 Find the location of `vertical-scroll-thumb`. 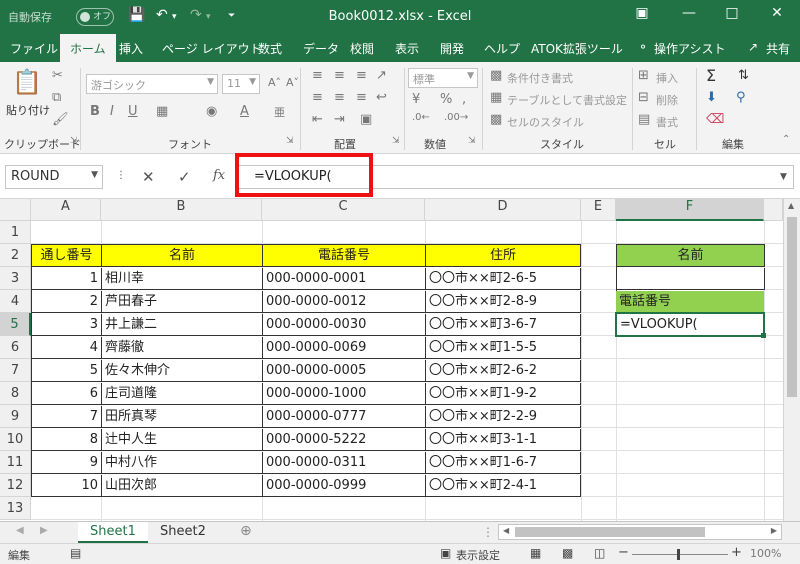

vertical-scroll-thumb is located at coordinates (792, 307).